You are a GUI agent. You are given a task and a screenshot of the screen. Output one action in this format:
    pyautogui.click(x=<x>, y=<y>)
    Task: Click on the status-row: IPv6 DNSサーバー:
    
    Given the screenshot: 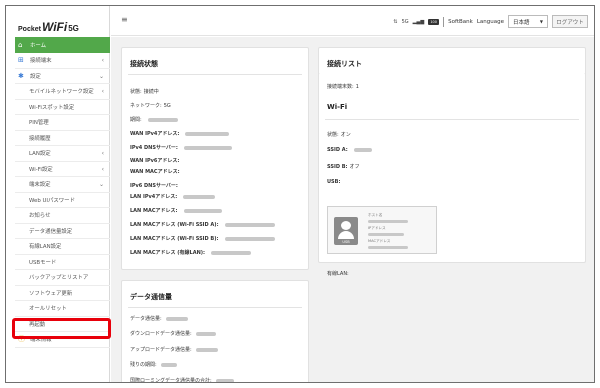 What is the action you would take?
    pyautogui.click(x=155, y=185)
    